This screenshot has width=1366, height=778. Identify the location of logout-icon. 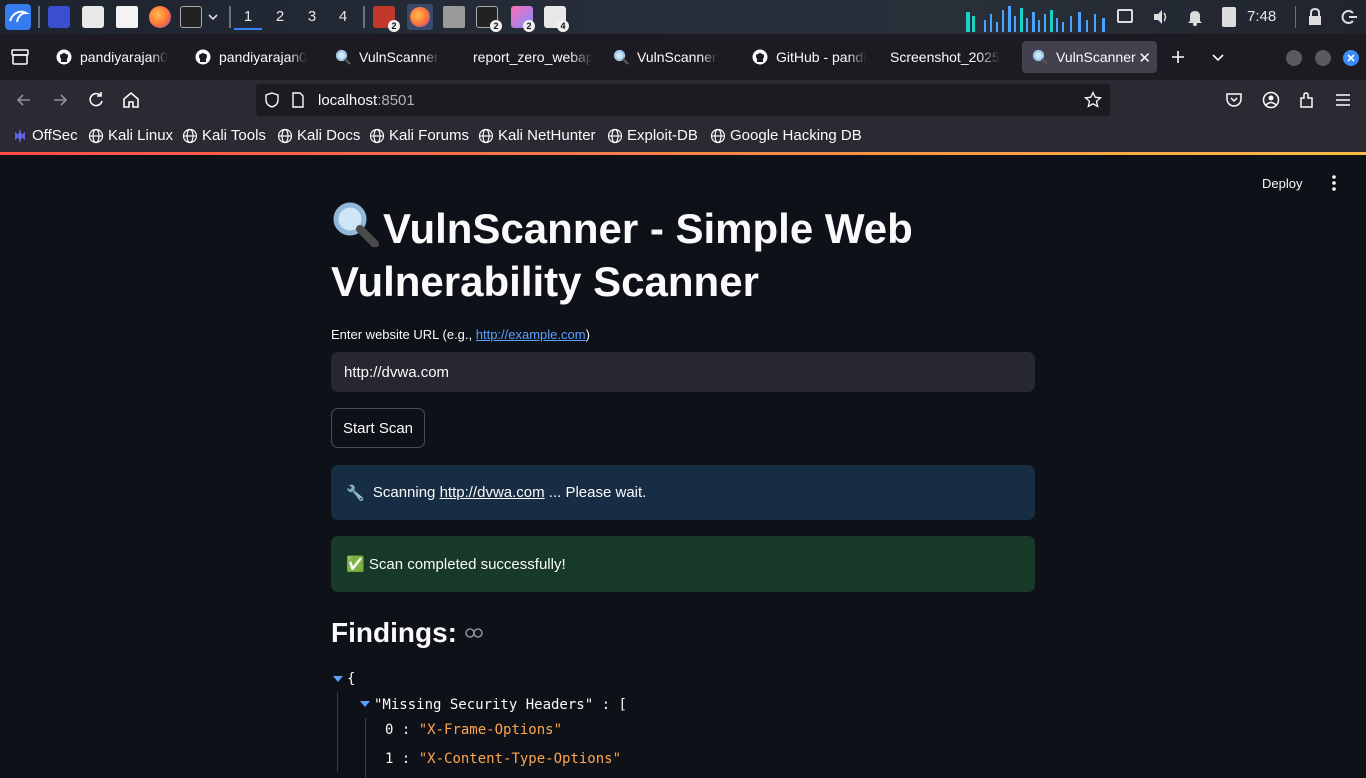
(1349, 17).